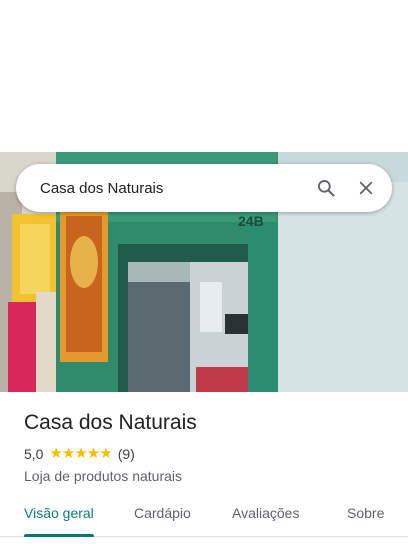 This screenshot has width=408, height=544. What do you see at coordinates (161, 188) in the screenshot?
I see `search-input` at bounding box center [161, 188].